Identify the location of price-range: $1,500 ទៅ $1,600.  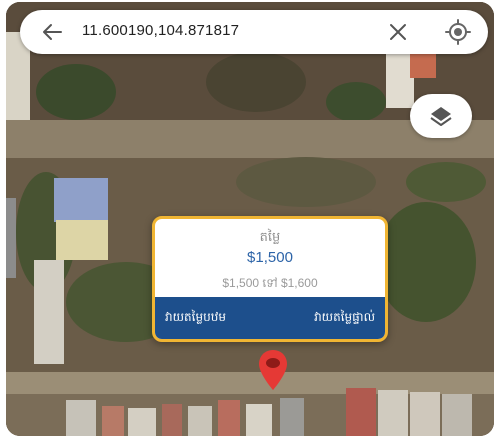
(270, 283).